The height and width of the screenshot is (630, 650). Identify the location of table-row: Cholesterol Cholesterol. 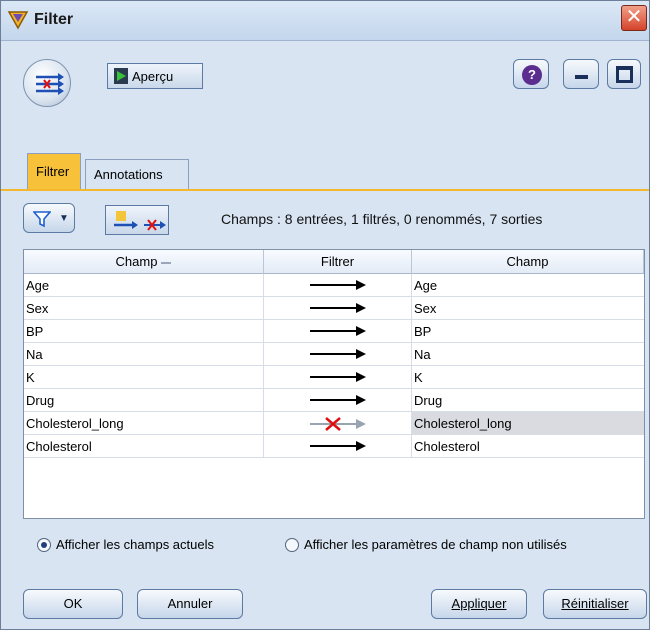
(334, 446).